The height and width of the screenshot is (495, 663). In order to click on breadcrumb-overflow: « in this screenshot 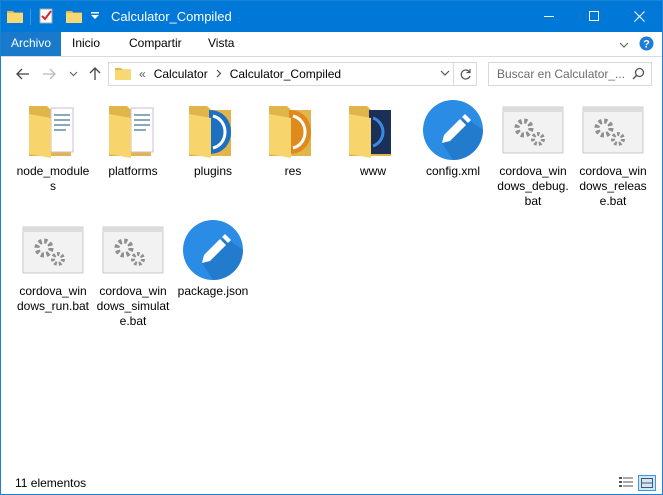, I will do `click(142, 74)`.